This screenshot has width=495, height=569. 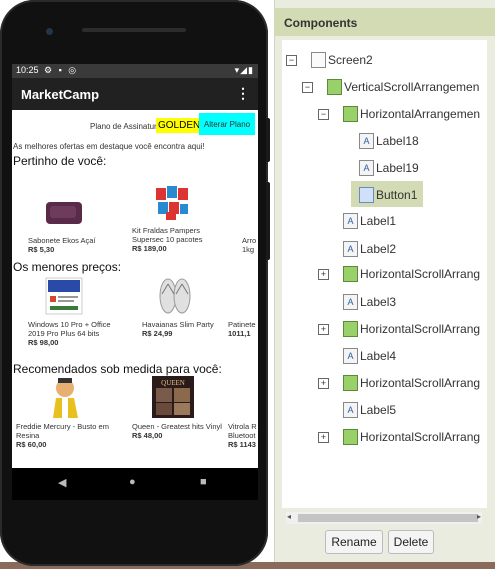 What do you see at coordinates (177, 426) in the screenshot?
I see `product-name: Queen - Greatest hits Vinyl` at bounding box center [177, 426].